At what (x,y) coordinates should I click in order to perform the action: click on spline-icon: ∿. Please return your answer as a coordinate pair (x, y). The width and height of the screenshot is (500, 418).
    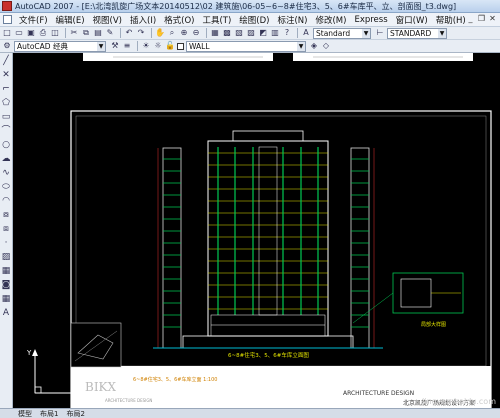
    Looking at the image, I should click on (6, 173).